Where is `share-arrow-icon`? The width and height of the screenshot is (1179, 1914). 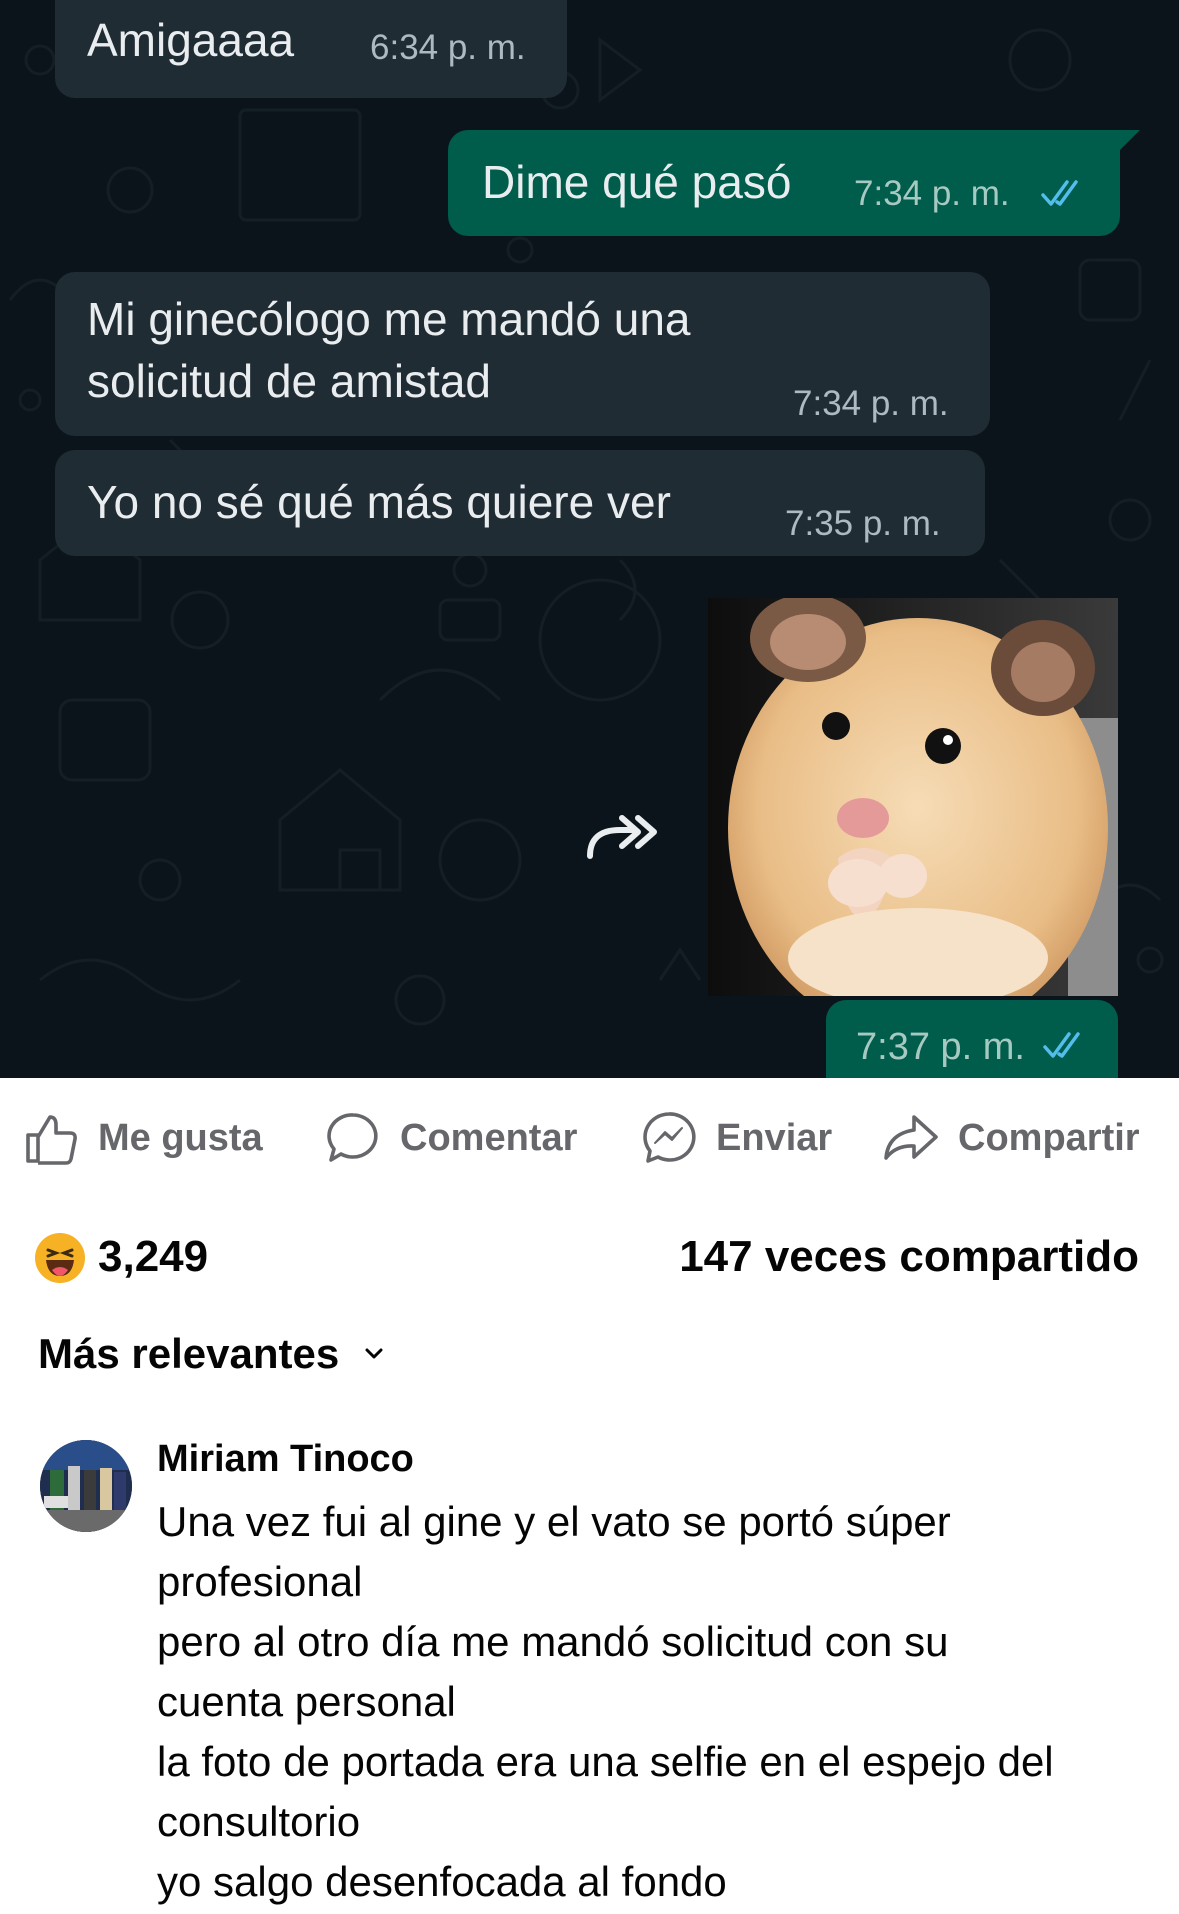 share-arrow-icon is located at coordinates (911, 1137).